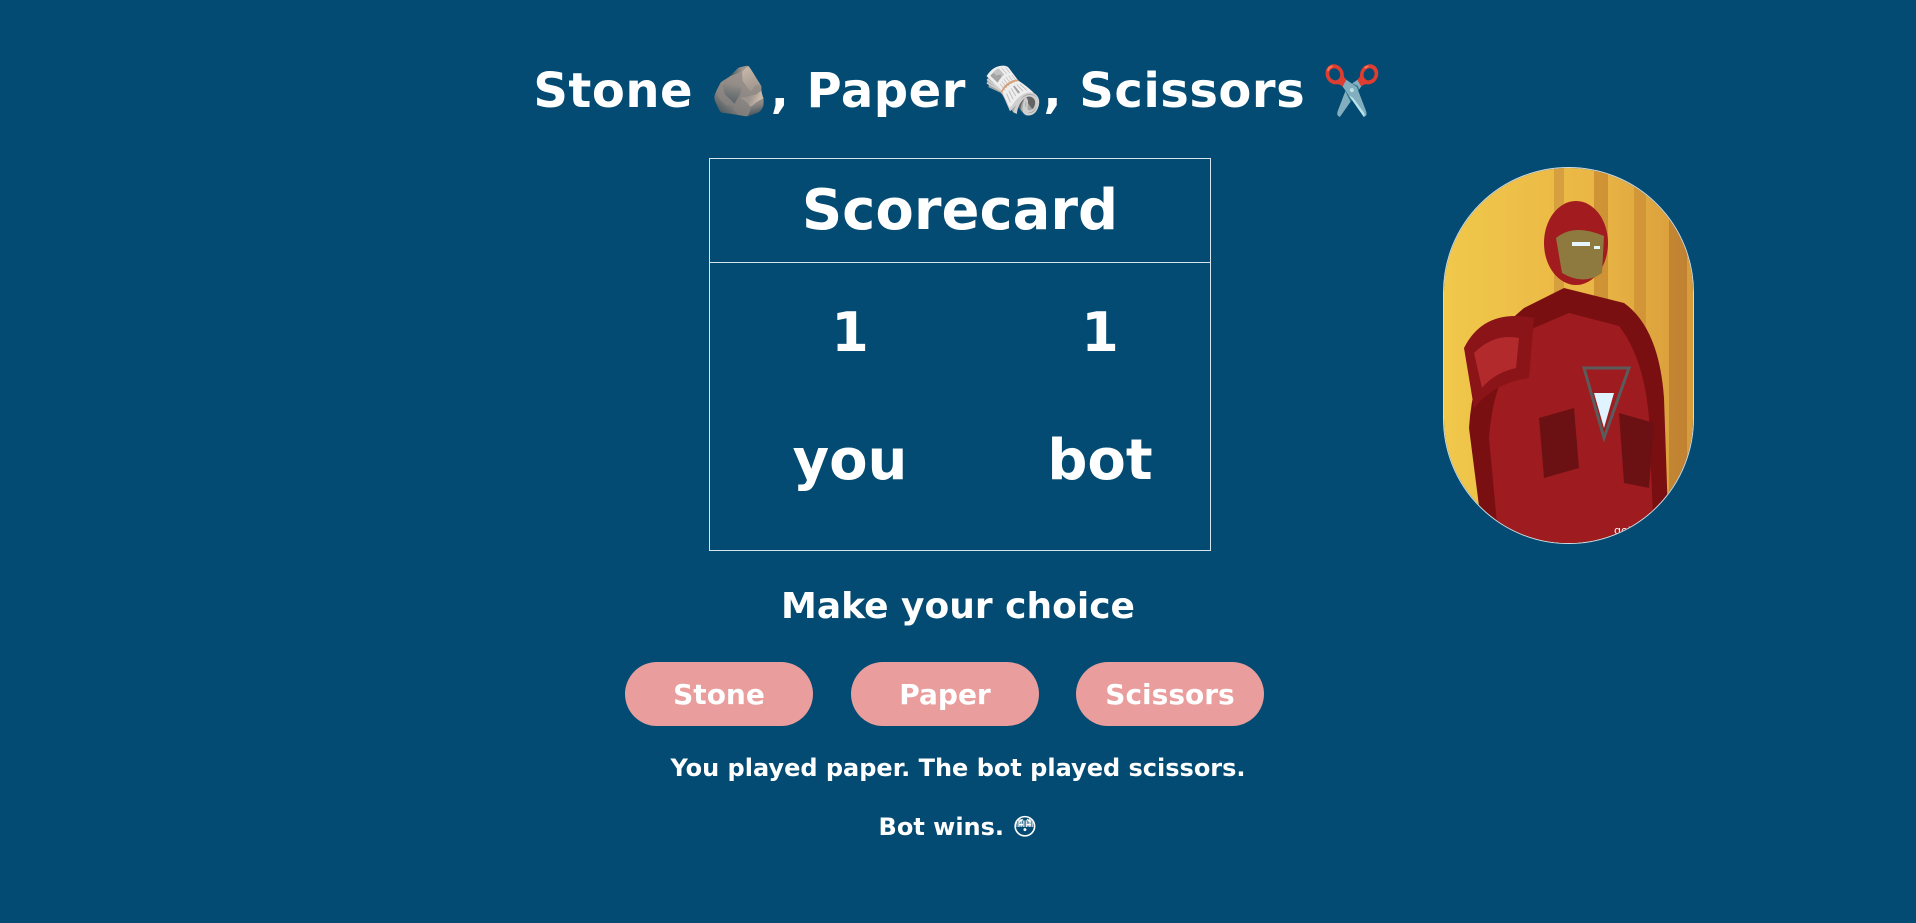 This screenshot has width=1916, height=923. I want to click on title-stone: Stone, so click(613, 91).